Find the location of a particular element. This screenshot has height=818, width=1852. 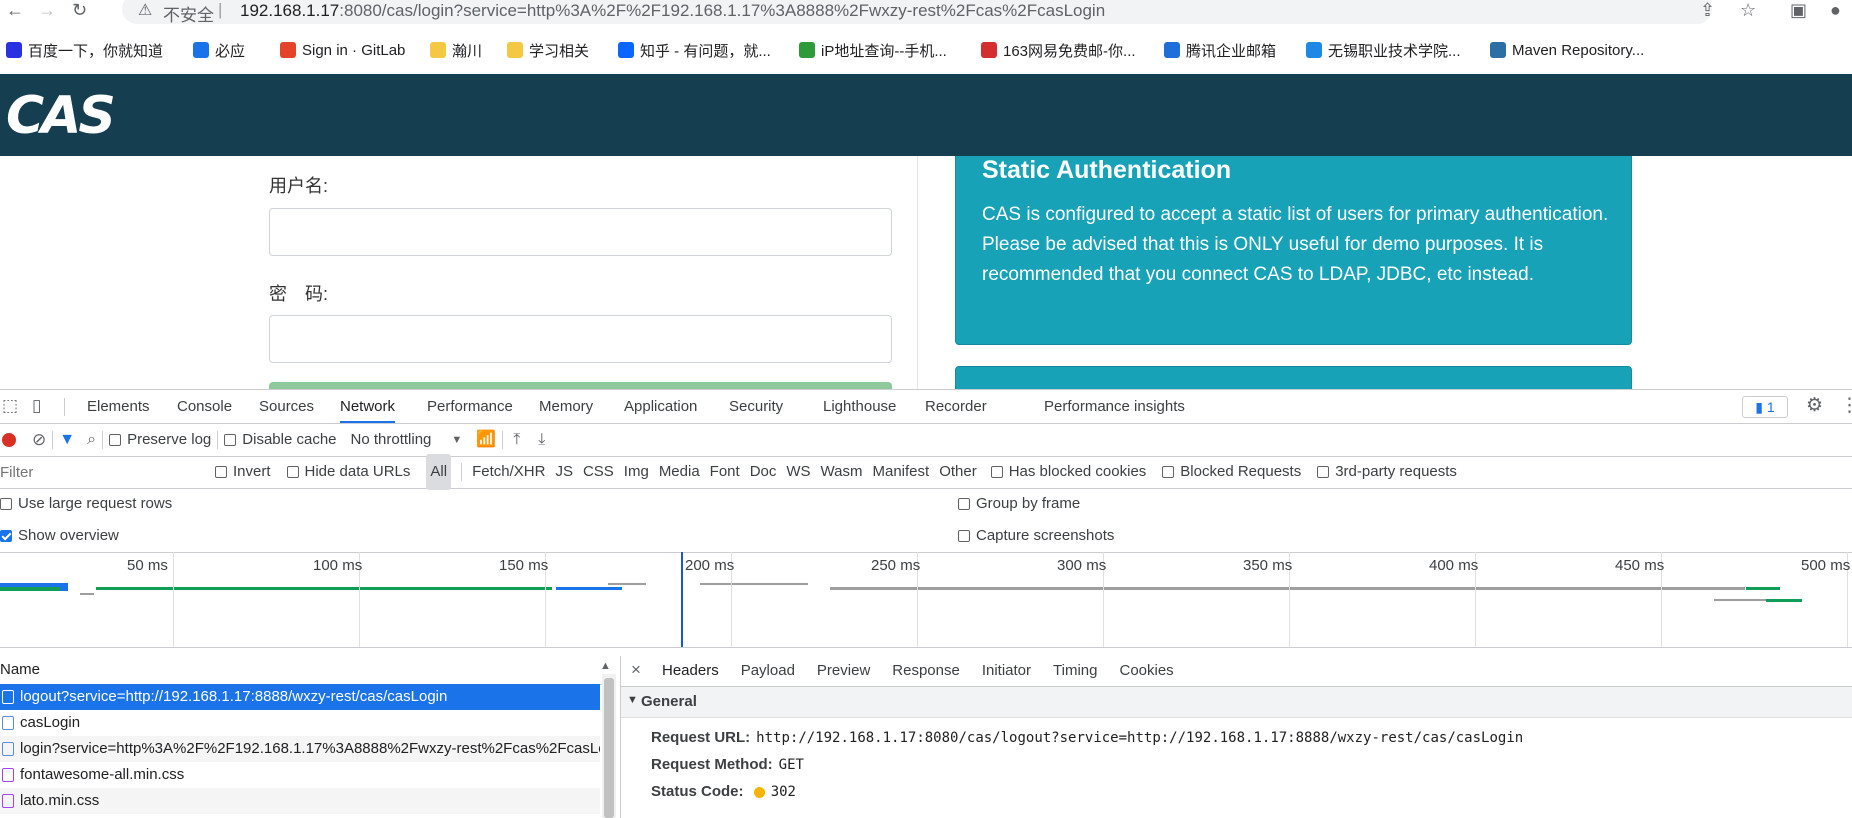

back-icon: ← is located at coordinates (15, 10).